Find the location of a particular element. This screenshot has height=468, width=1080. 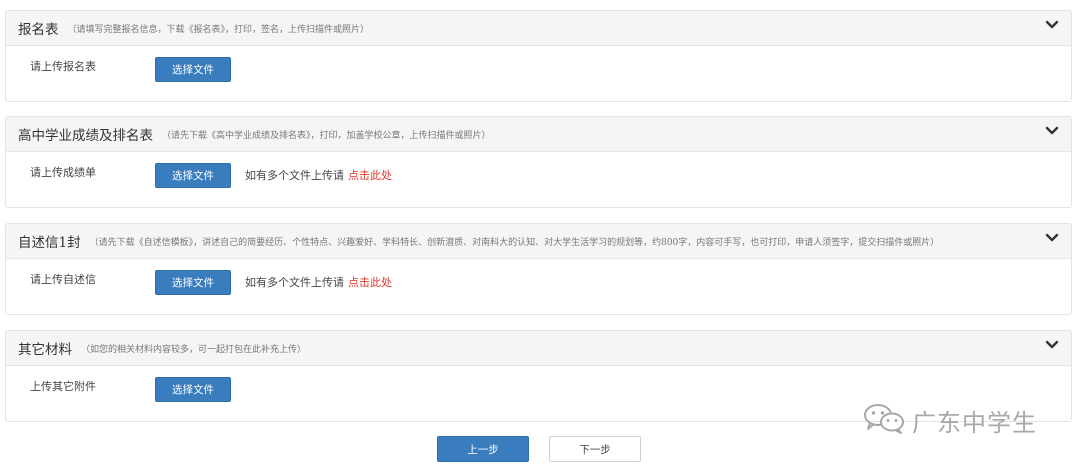

upload-label: 请上传成绩单 is located at coordinates (63, 172).